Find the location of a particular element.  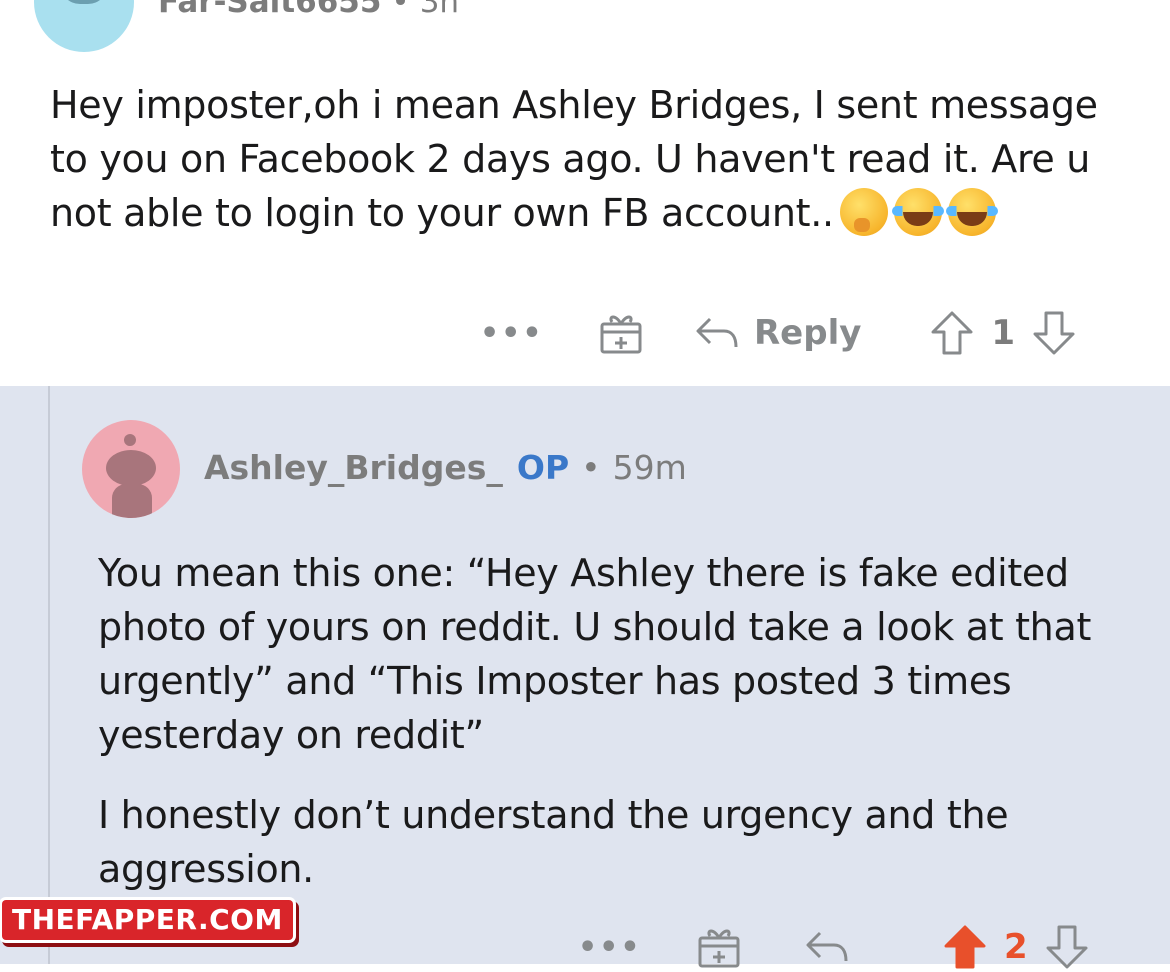

vote-controls: 1 is located at coordinates (1003, 333).